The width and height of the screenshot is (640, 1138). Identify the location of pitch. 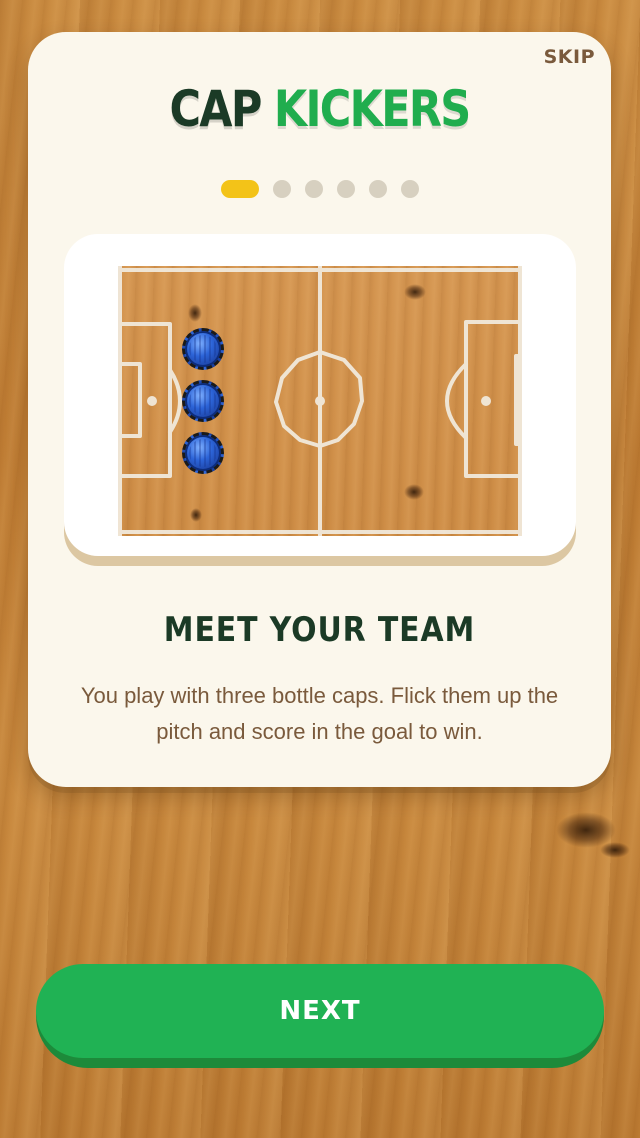
(320, 401).